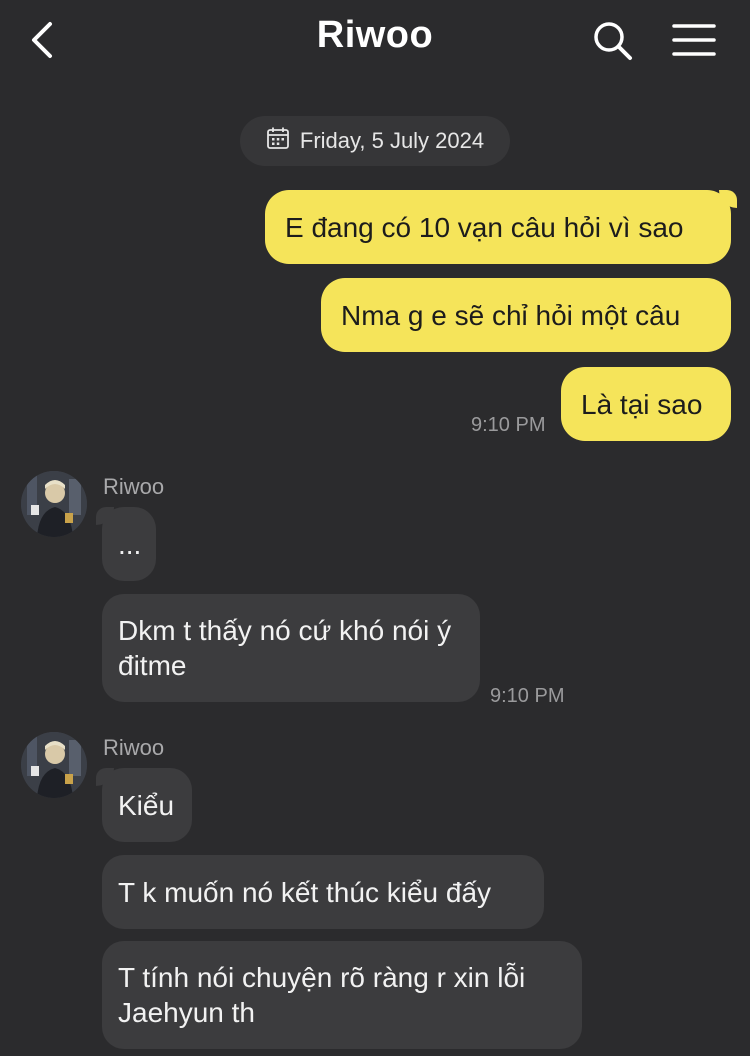 The image size is (750, 1056). I want to click on incoming-message: T k muốn nó kết thúc kiểu đấy, so click(323, 892).